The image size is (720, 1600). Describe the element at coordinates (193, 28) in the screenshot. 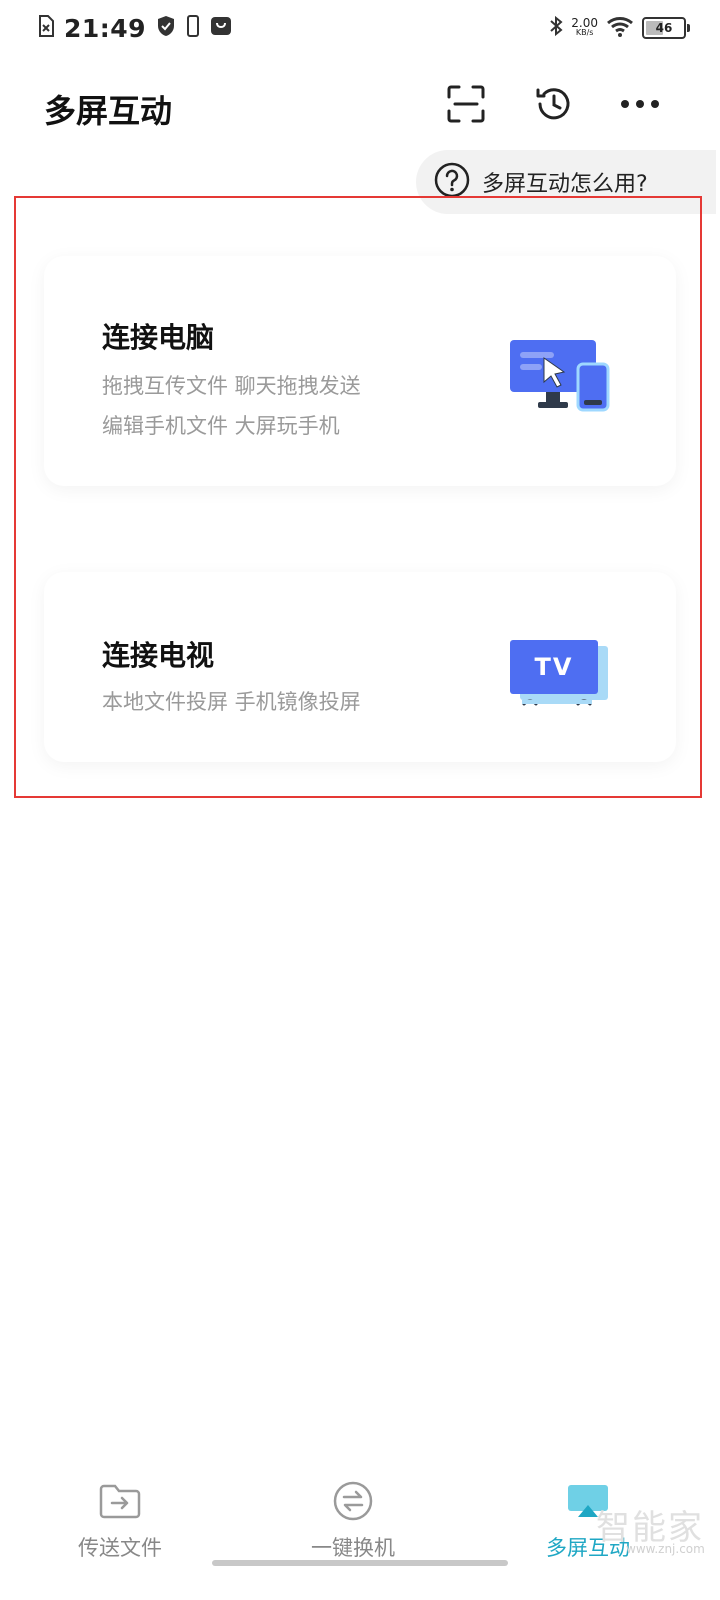

I see `phone-icon` at that location.